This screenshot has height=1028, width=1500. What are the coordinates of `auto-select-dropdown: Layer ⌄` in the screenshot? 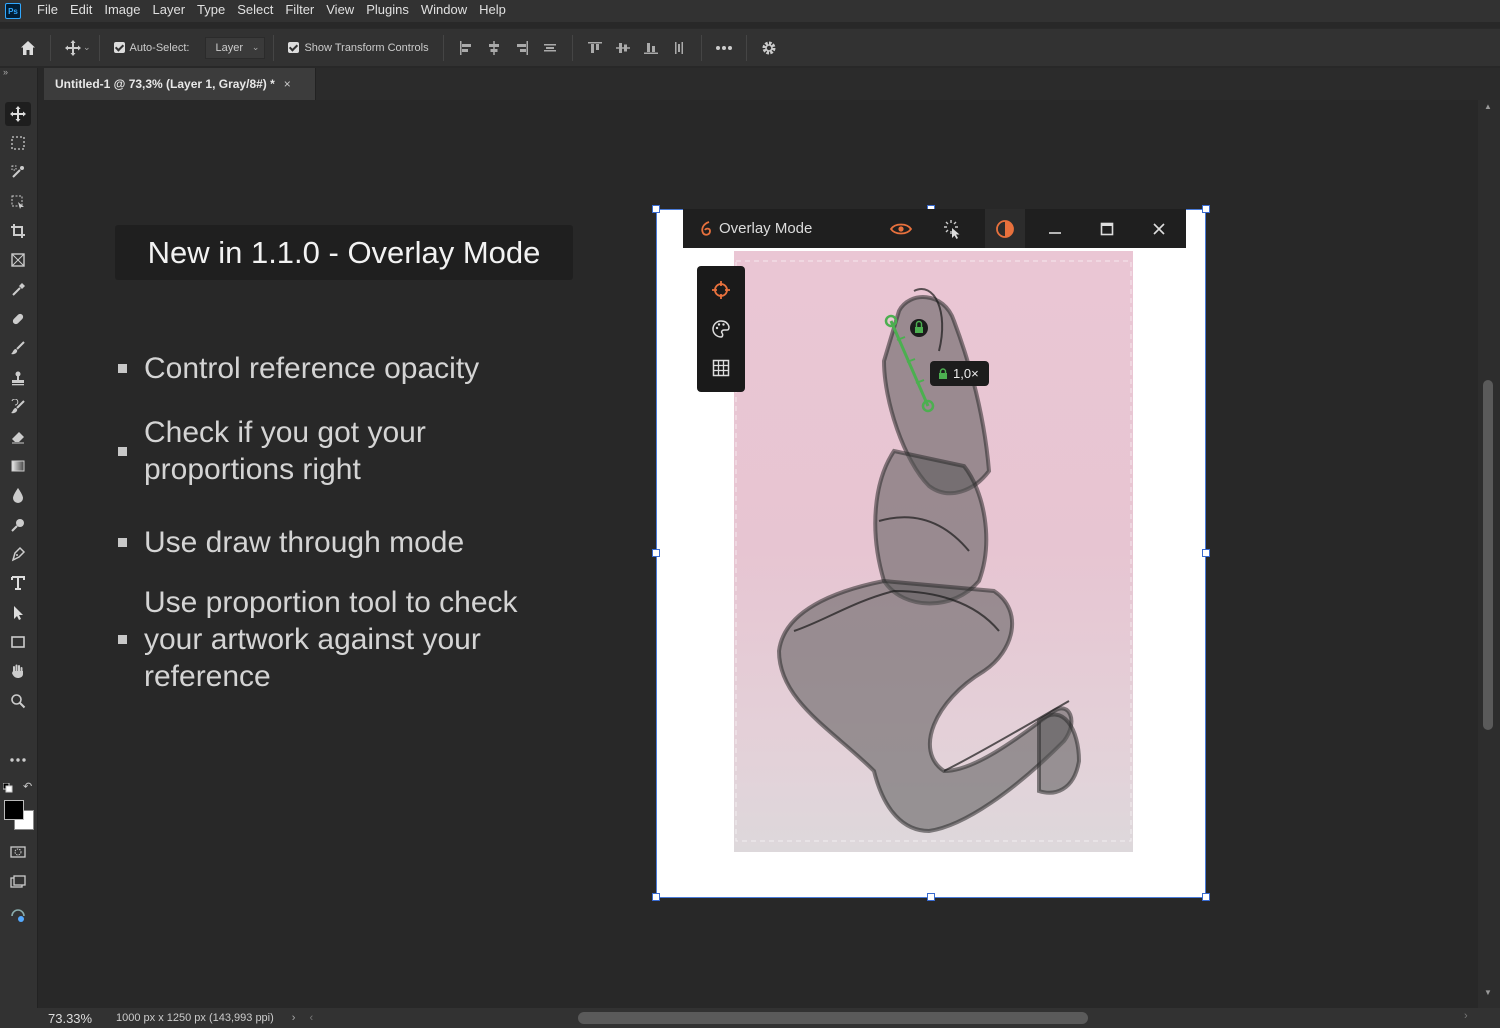 It's located at (235, 47).